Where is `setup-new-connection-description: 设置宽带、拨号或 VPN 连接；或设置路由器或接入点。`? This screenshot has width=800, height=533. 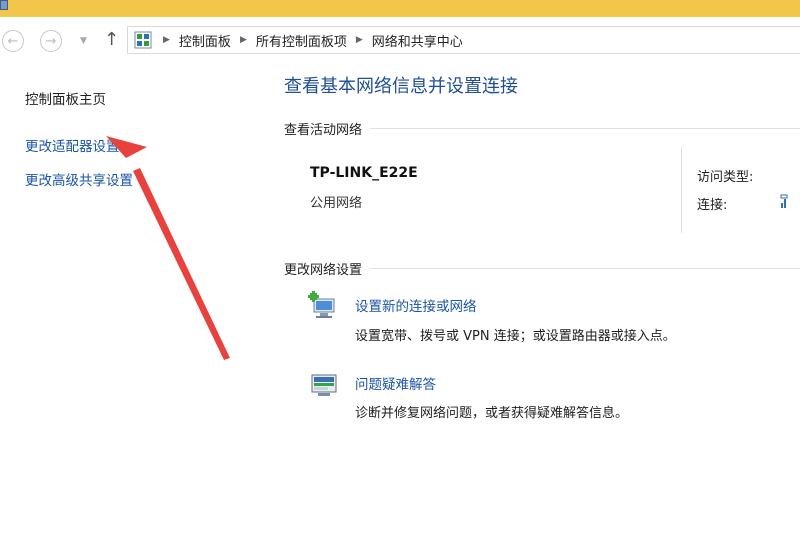 setup-new-connection-description: 设置宽带、拨号或 VPN 连接；或设置路由器或接入点。 is located at coordinates (515, 336).